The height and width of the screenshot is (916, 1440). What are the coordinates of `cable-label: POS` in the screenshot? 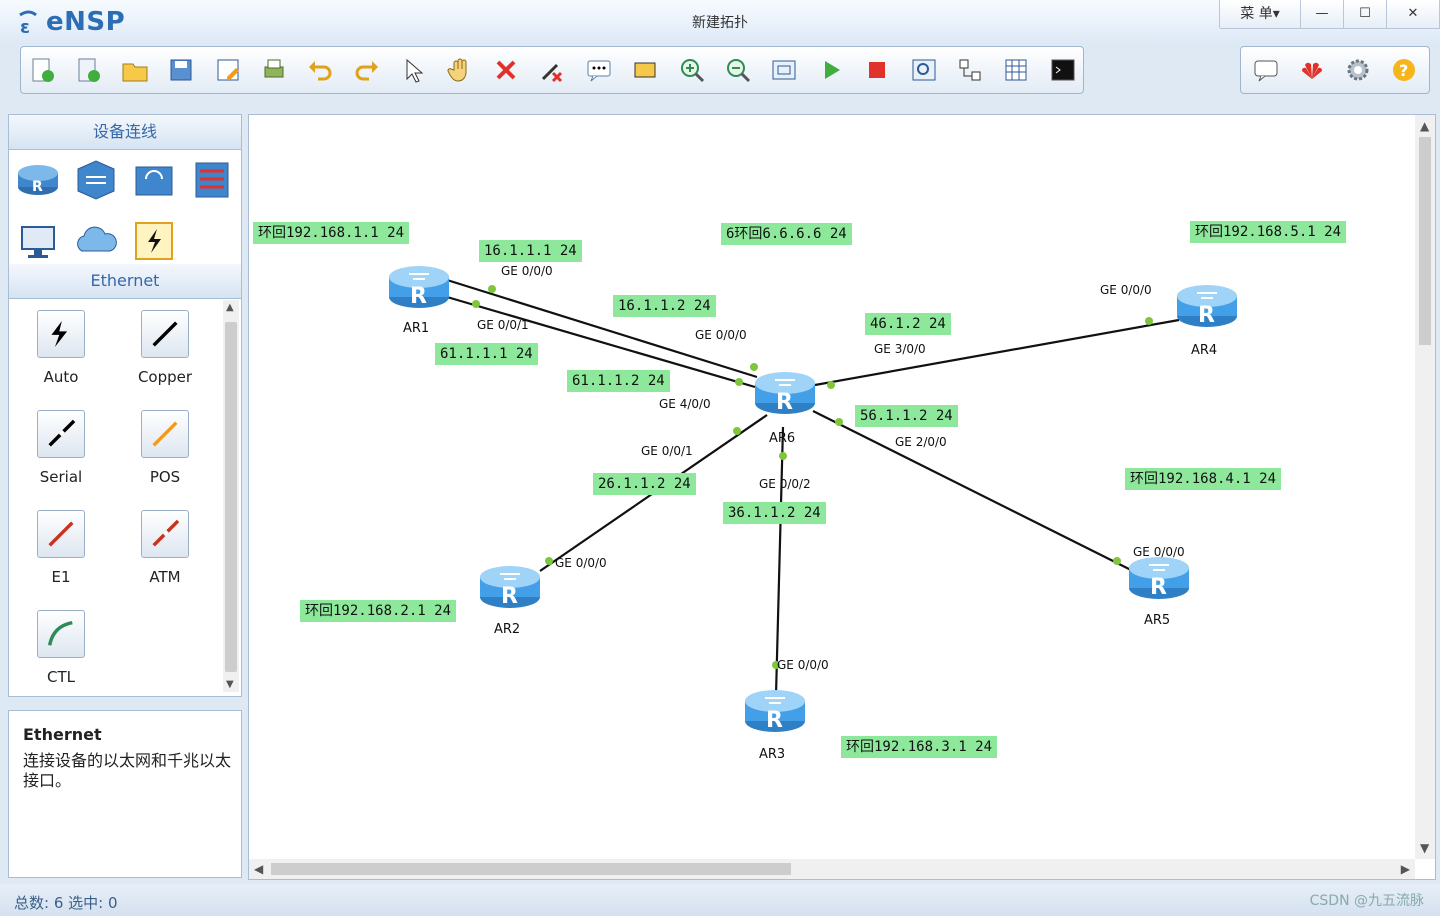 It's located at (165, 477).